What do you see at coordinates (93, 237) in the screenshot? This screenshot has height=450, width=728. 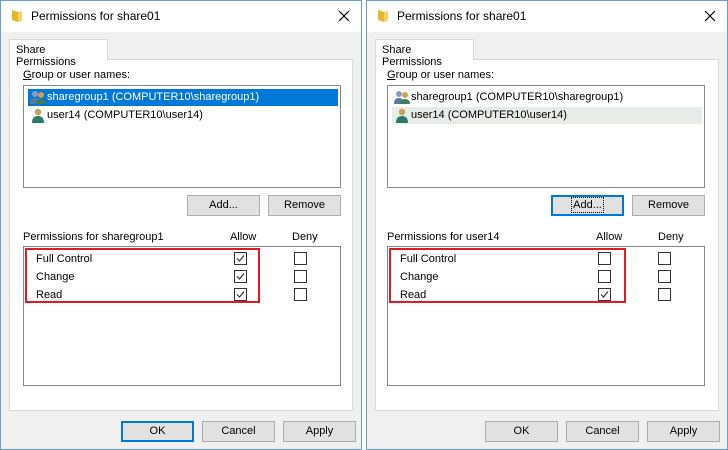 I see `permissions-label: Permissions for sharegroup1` at bounding box center [93, 237].